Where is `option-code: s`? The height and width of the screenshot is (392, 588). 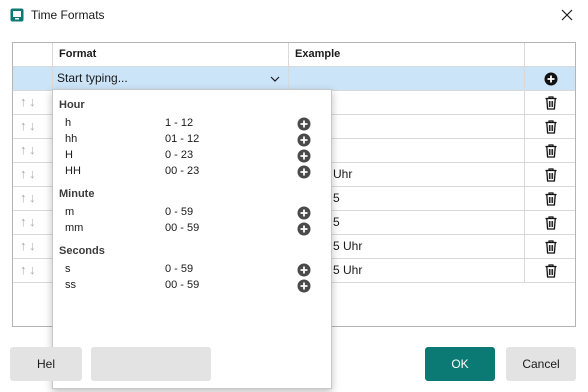
option-code: s is located at coordinates (68, 269).